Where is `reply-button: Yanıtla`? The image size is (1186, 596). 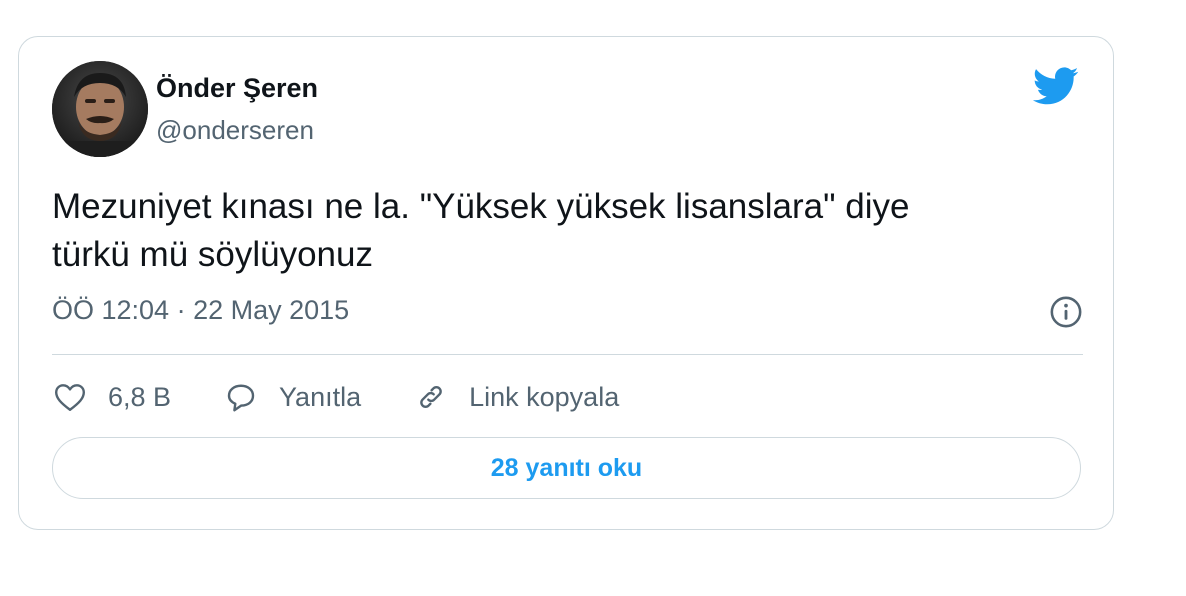 reply-button: Yanıtla is located at coordinates (292, 397).